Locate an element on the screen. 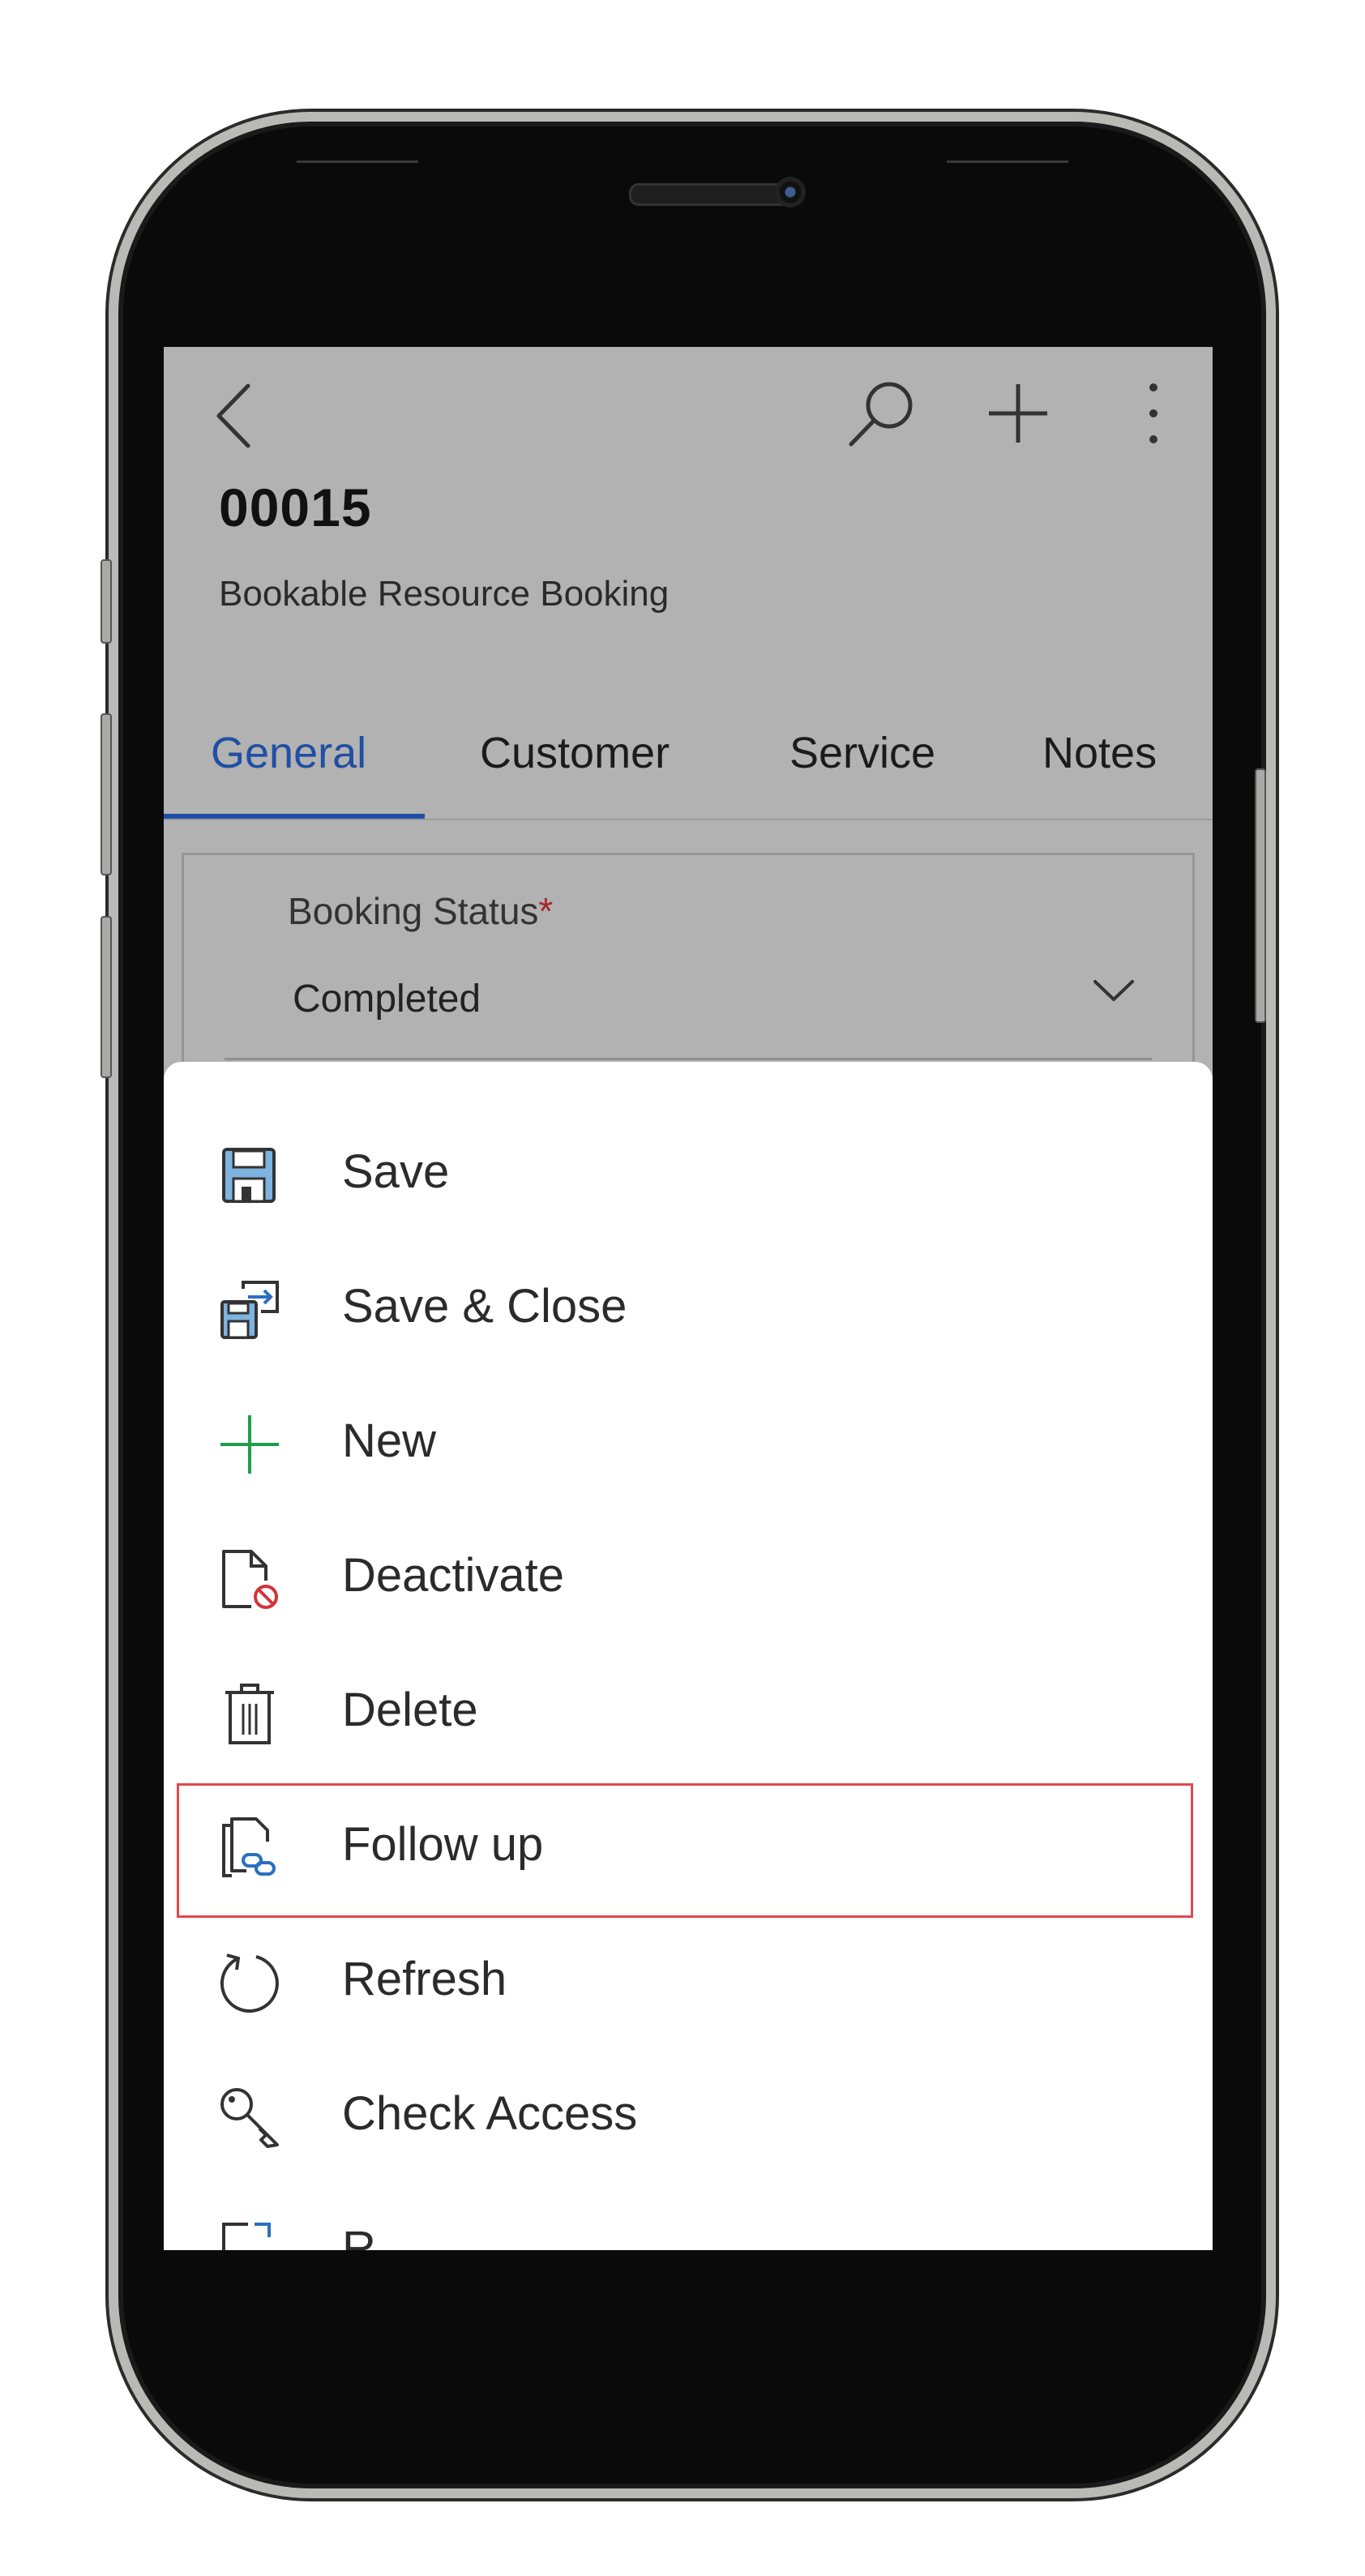 The height and width of the screenshot is (2576, 1365). mute-switch is located at coordinates (106, 601).